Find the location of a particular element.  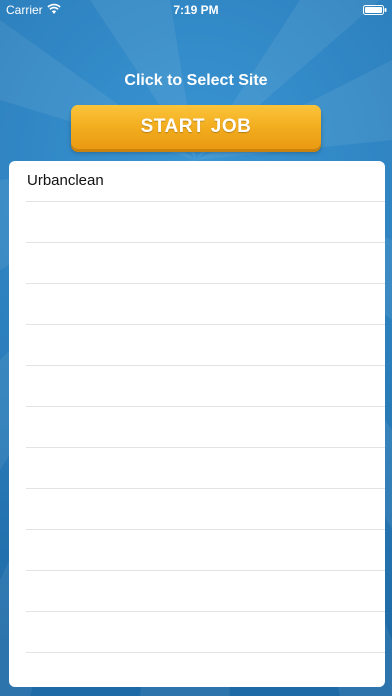

select-site-prompt: Click to Select Site is located at coordinates (196, 80).